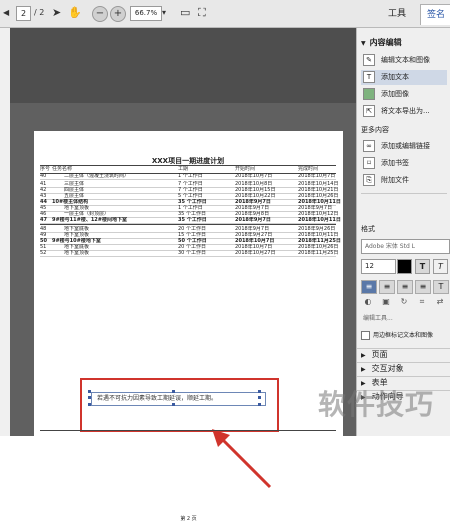  What do you see at coordinates (317, 176) in the screenshot?
I see `end-date: 2018年10月7日` at bounding box center [317, 176].